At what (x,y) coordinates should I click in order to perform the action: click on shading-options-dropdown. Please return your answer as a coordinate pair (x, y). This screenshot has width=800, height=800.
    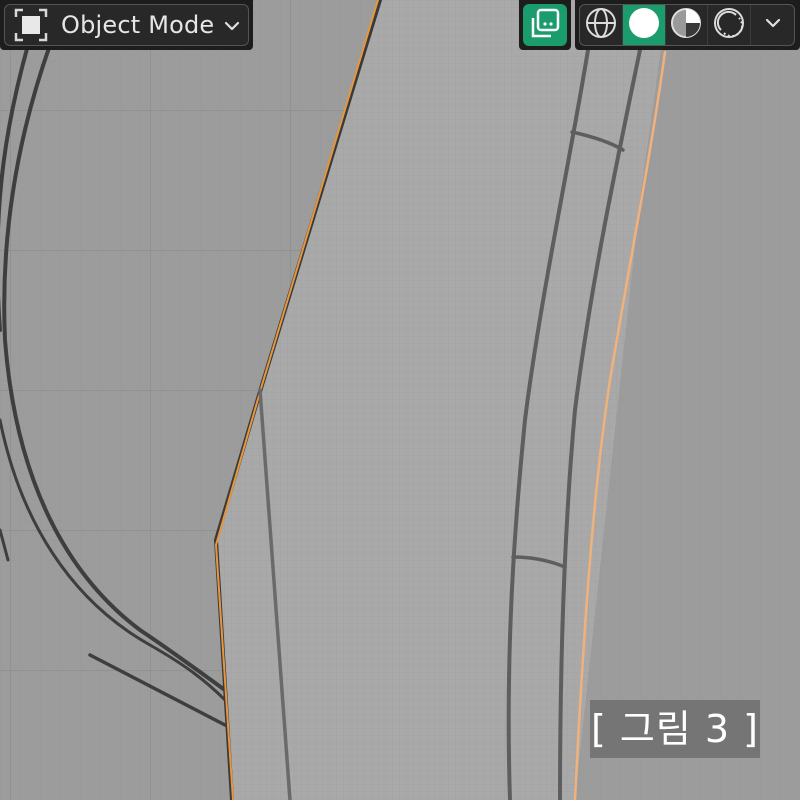
    Looking at the image, I should click on (772, 25).